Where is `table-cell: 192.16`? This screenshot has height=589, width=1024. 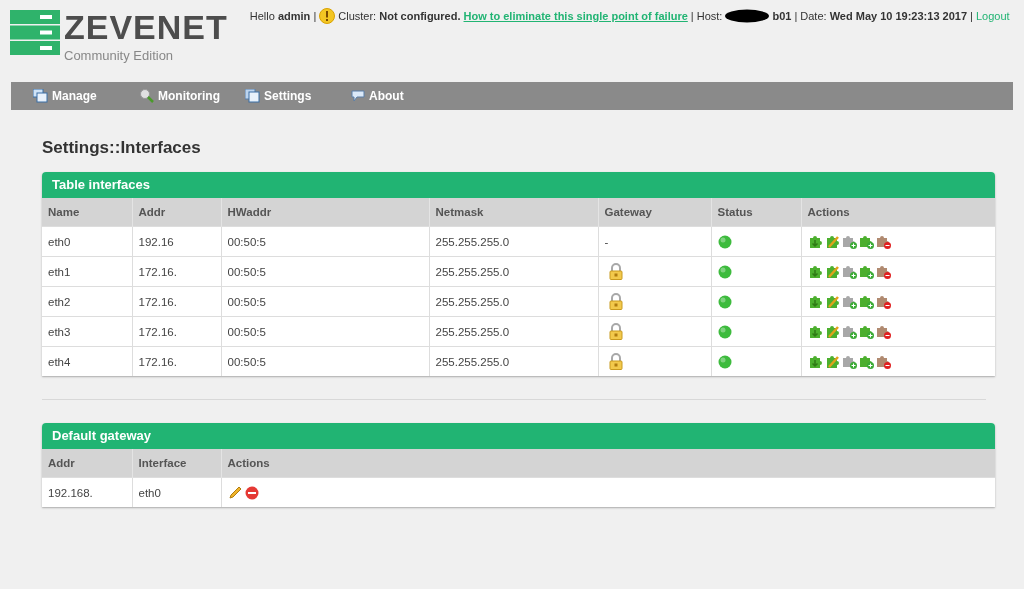 table-cell: 192.16 is located at coordinates (176, 241).